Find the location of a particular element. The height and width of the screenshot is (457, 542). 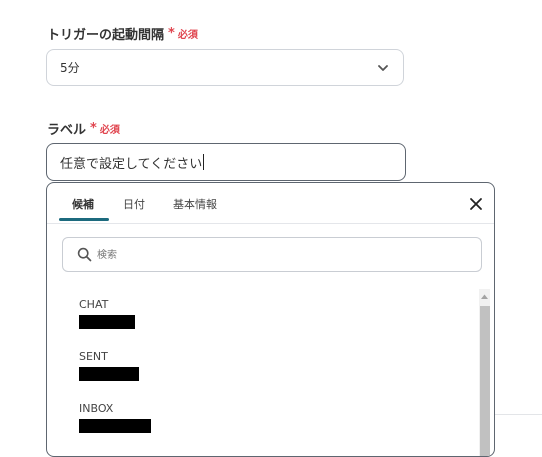

close-icon is located at coordinates (476, 204).